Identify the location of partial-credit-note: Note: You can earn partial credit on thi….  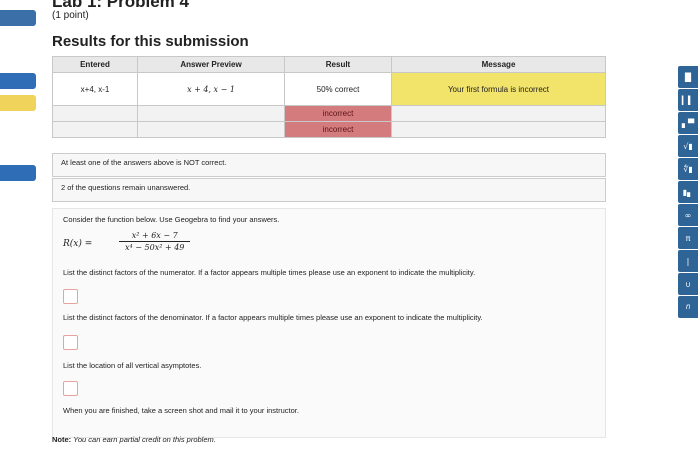
(134, 439).